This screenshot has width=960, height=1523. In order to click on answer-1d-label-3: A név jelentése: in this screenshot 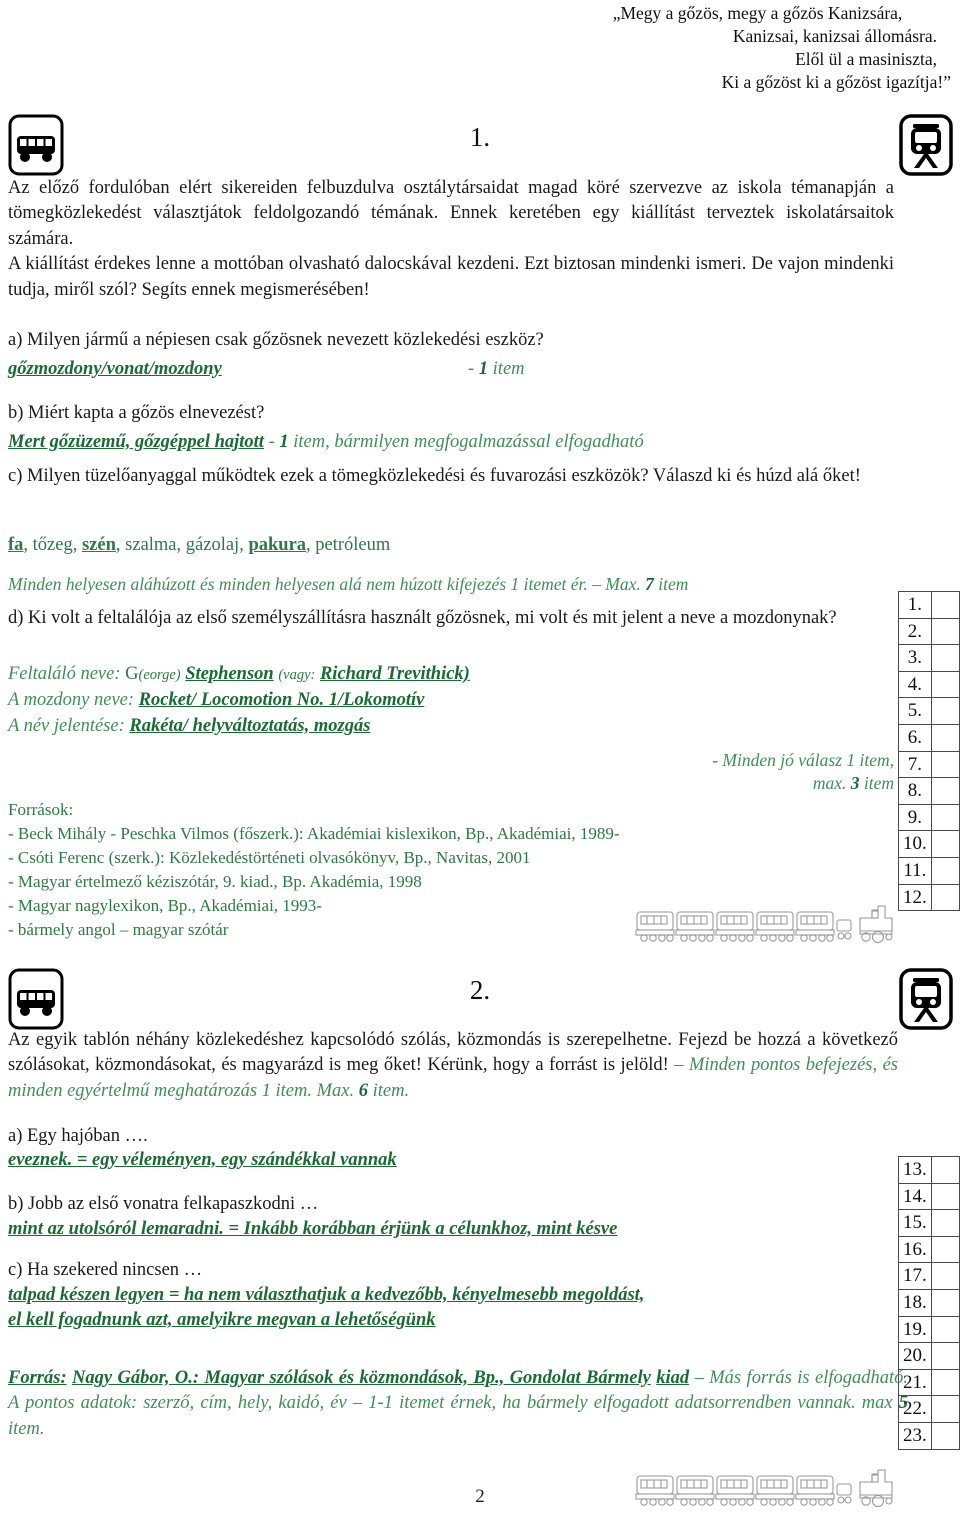, I will do `click(66, 725)`.